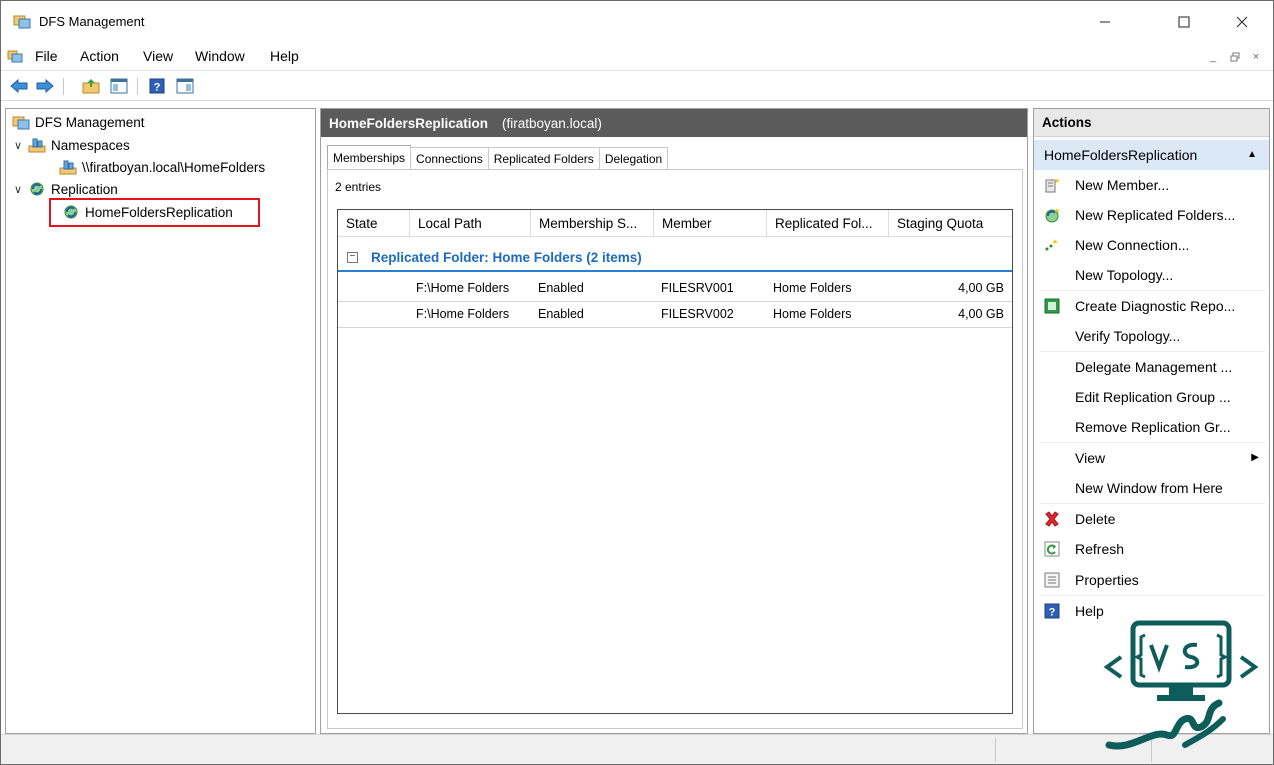 This screenshot has height=765, width=1274. What do you see at coordinates (1252, 154) in the screenshot?
I see `collapse-up-icon: ▲` at bounding box center [1252, 154].